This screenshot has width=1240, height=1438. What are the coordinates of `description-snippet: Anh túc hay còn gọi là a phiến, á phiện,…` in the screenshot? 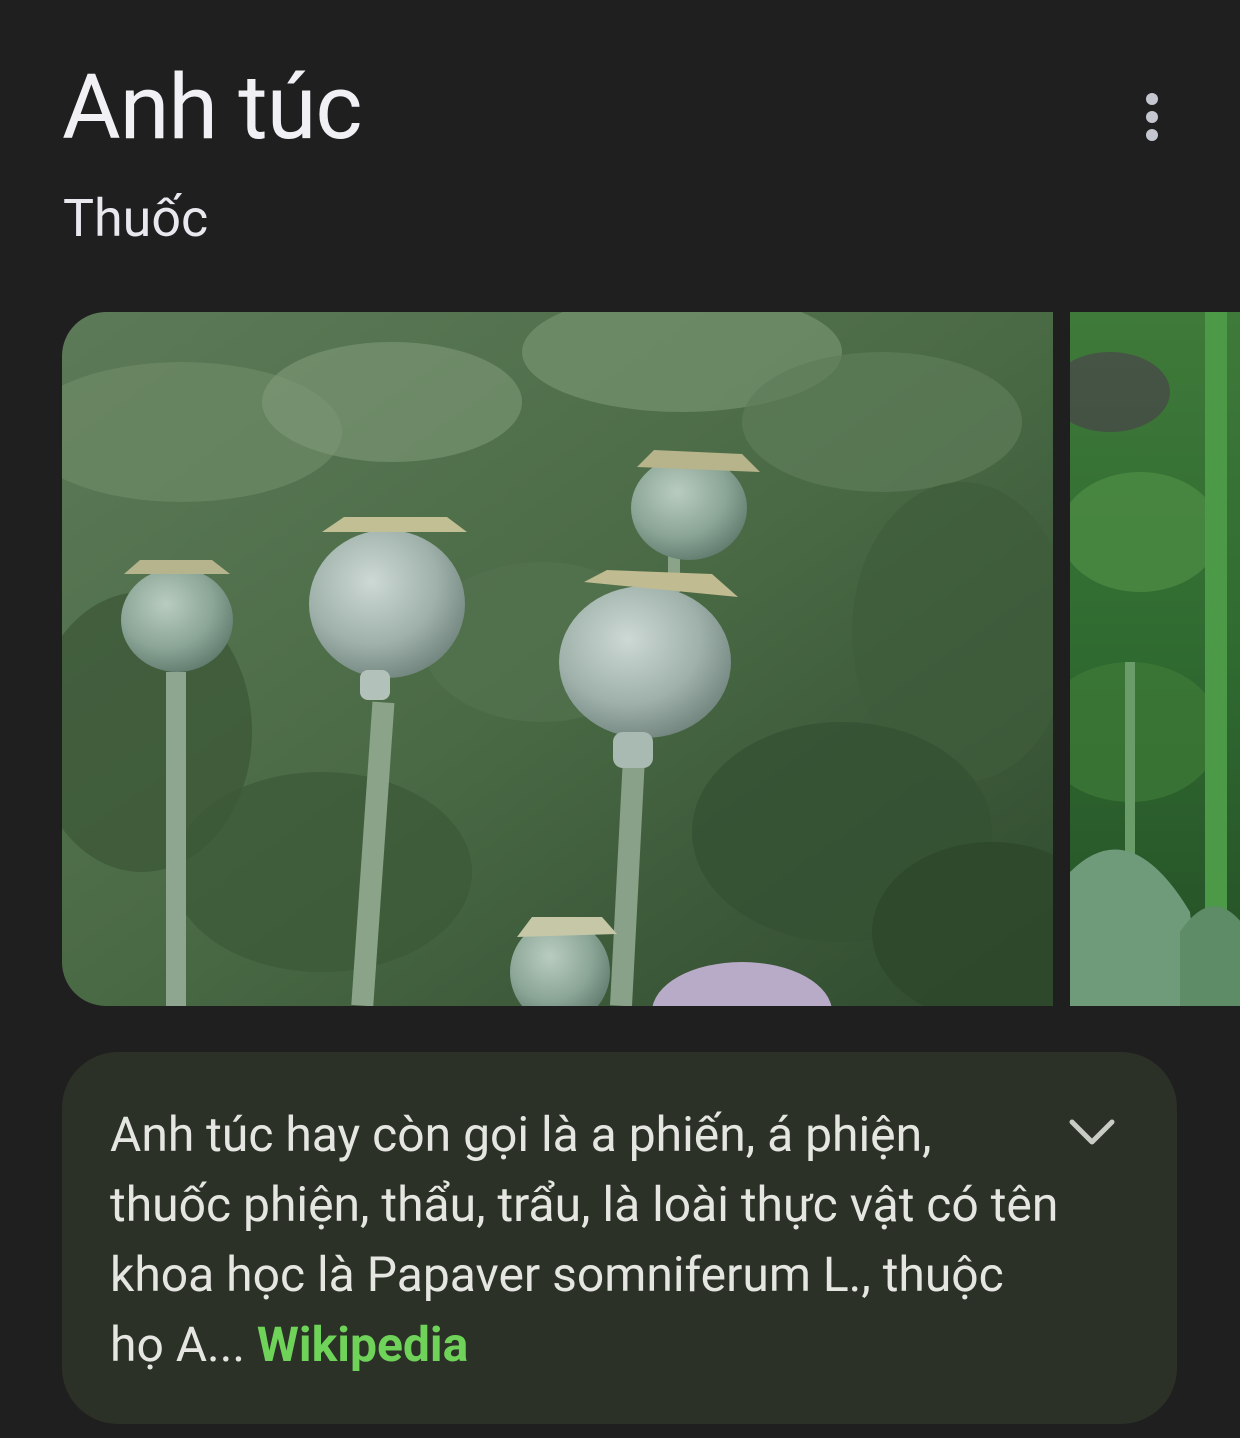 It's located at (584, 1239).